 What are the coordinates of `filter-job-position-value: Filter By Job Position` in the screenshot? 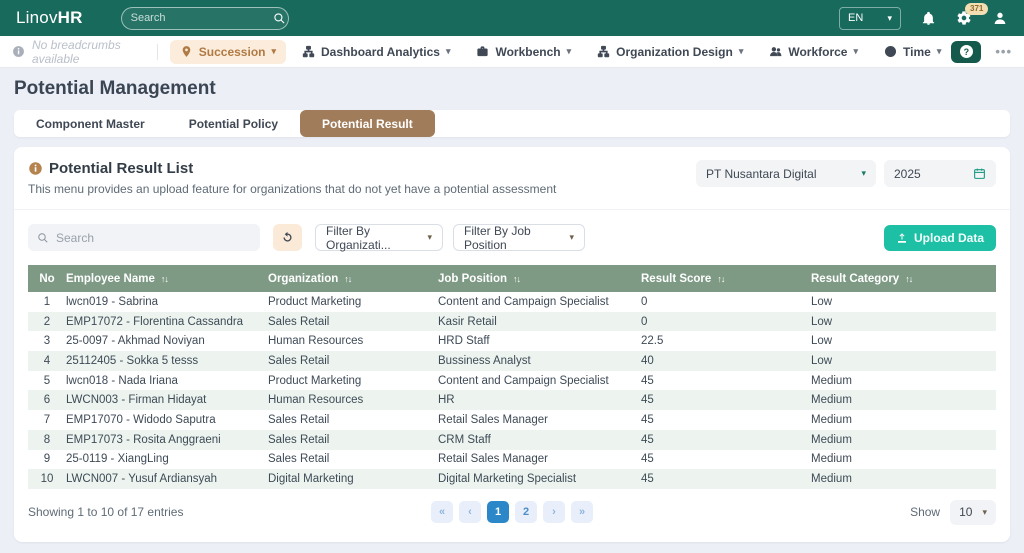 It's located at (497, 237).